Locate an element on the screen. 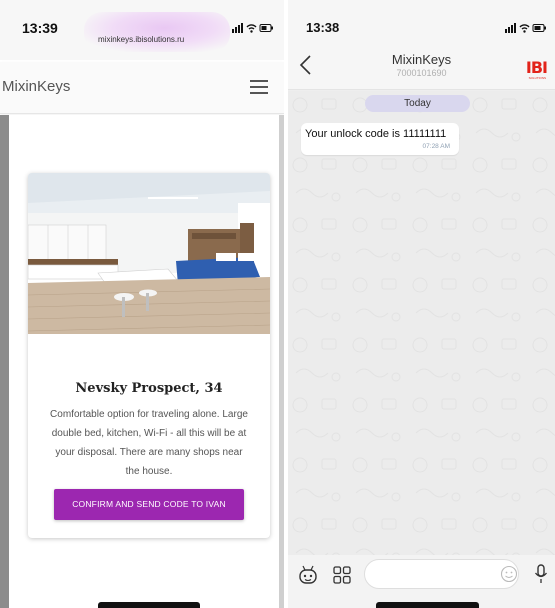 Image resolution: width=555 pixels, height=608 pixels. microphone-icon is located at coordinates (541, 574).